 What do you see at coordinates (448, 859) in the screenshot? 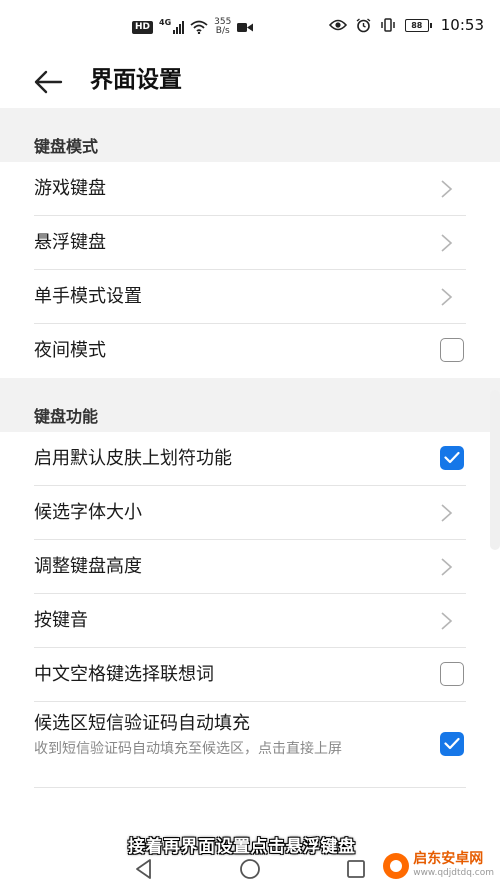
I see `watermark-title: 启东安卓网` at bounding box center [448, 859].